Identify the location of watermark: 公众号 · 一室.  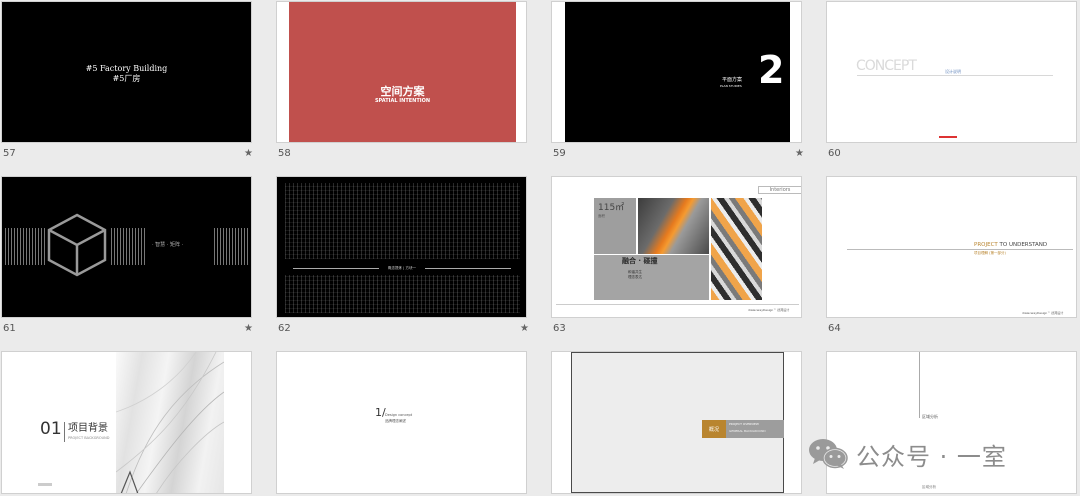
(907, 454).